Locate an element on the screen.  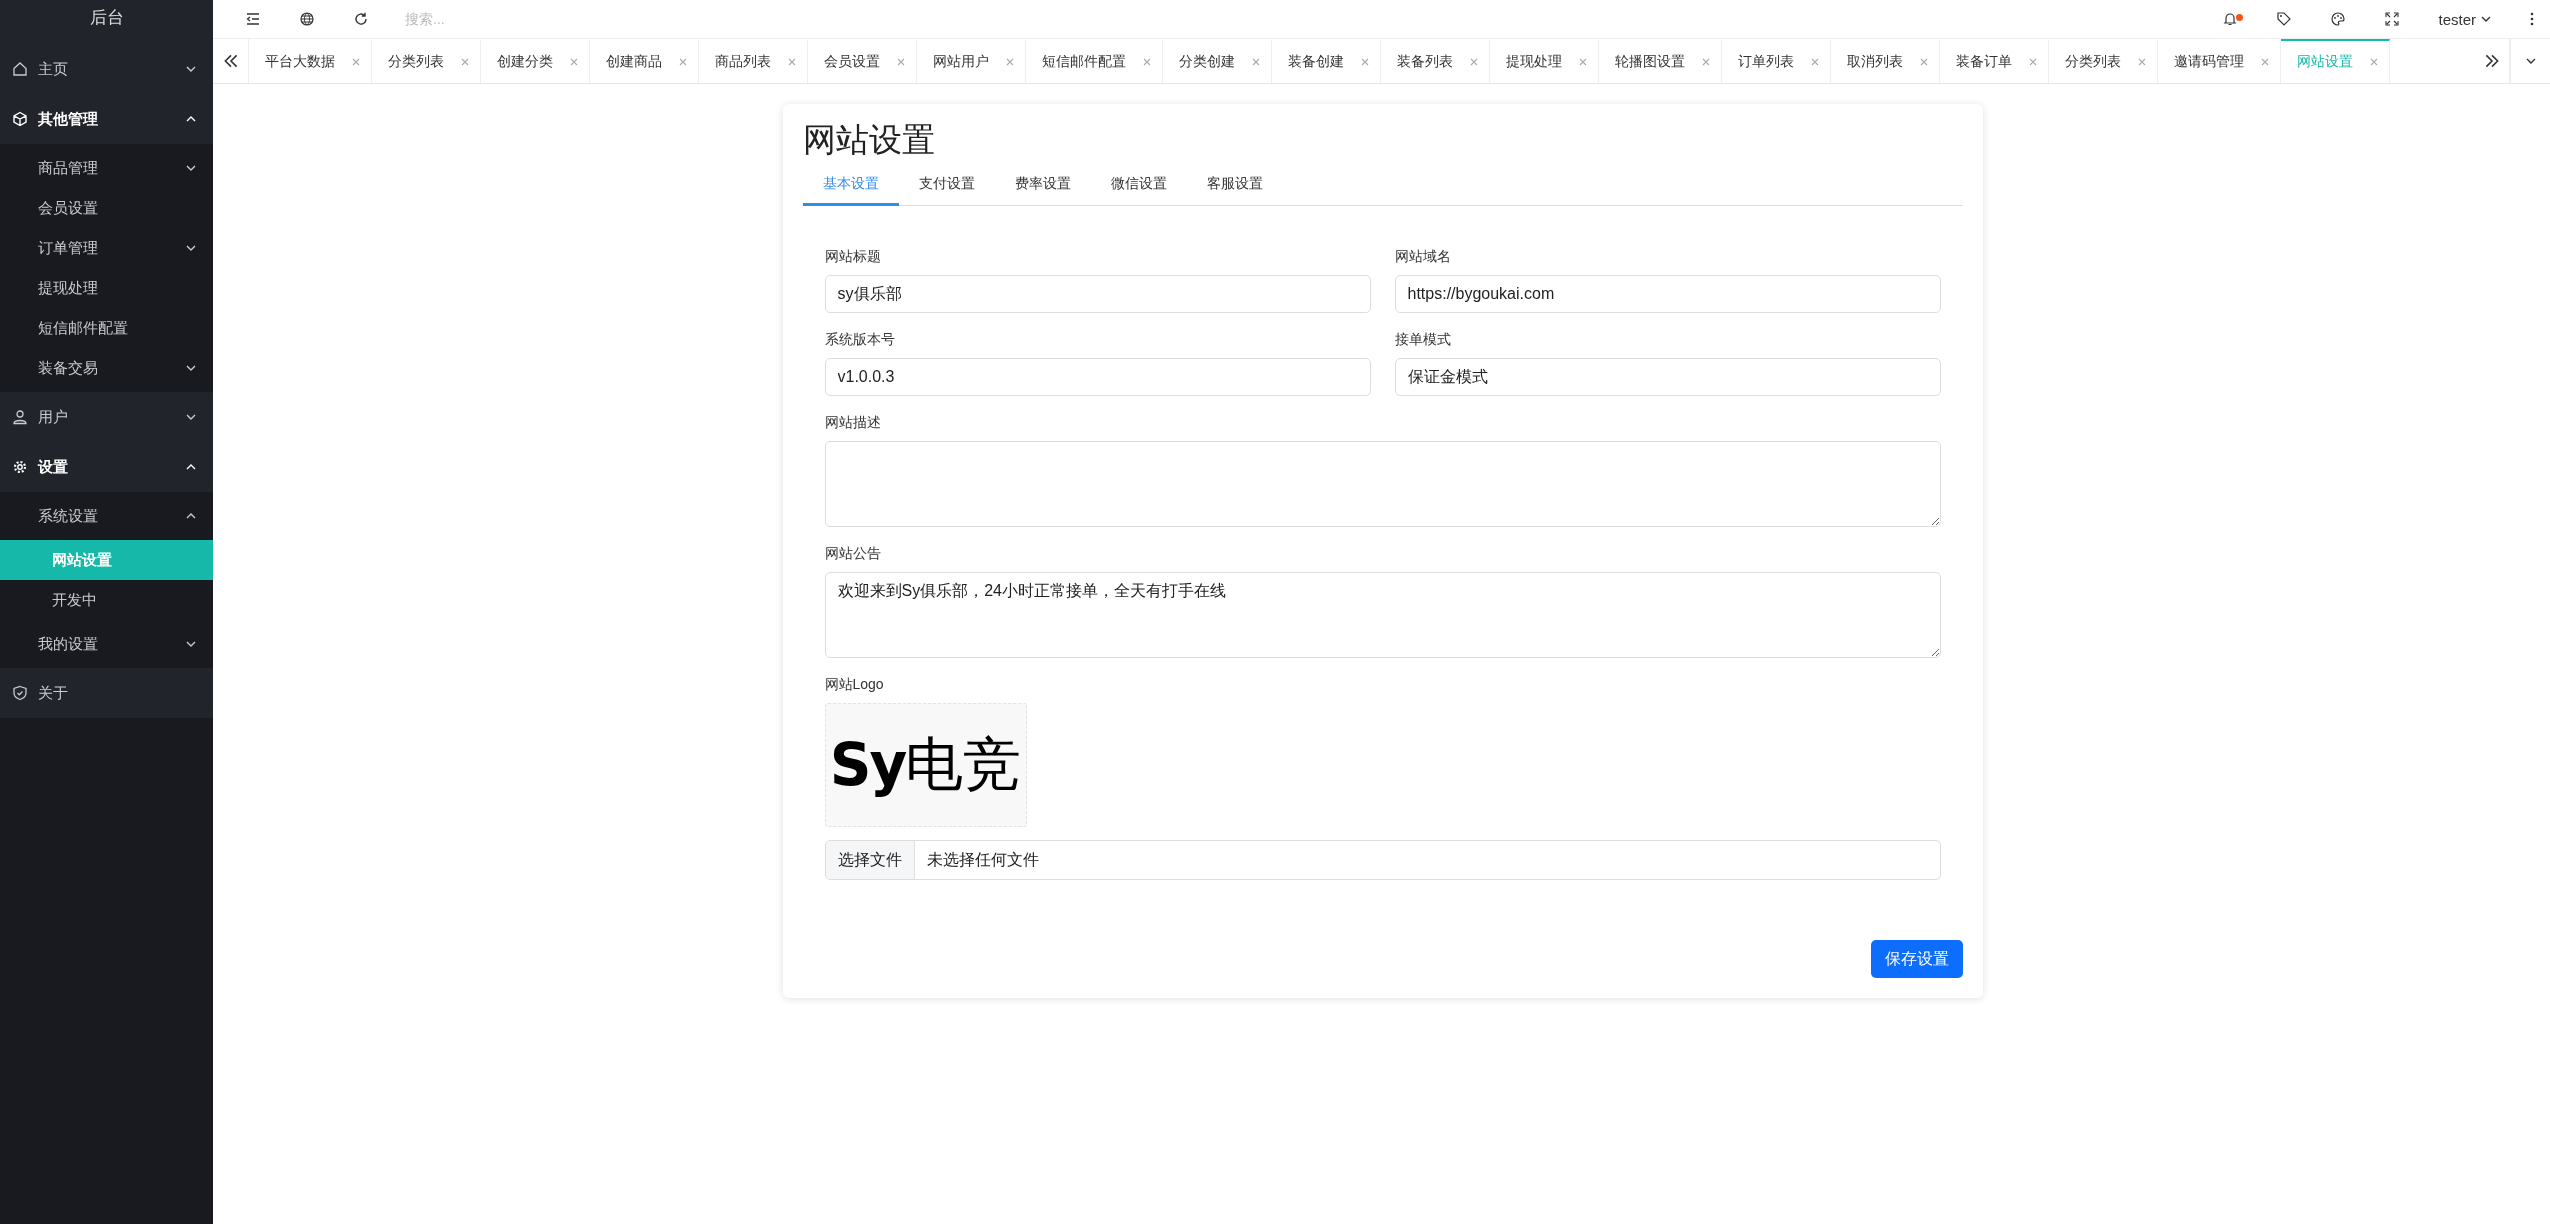
text-field: sy俱乐部 is located at coordinates (1097, 294).